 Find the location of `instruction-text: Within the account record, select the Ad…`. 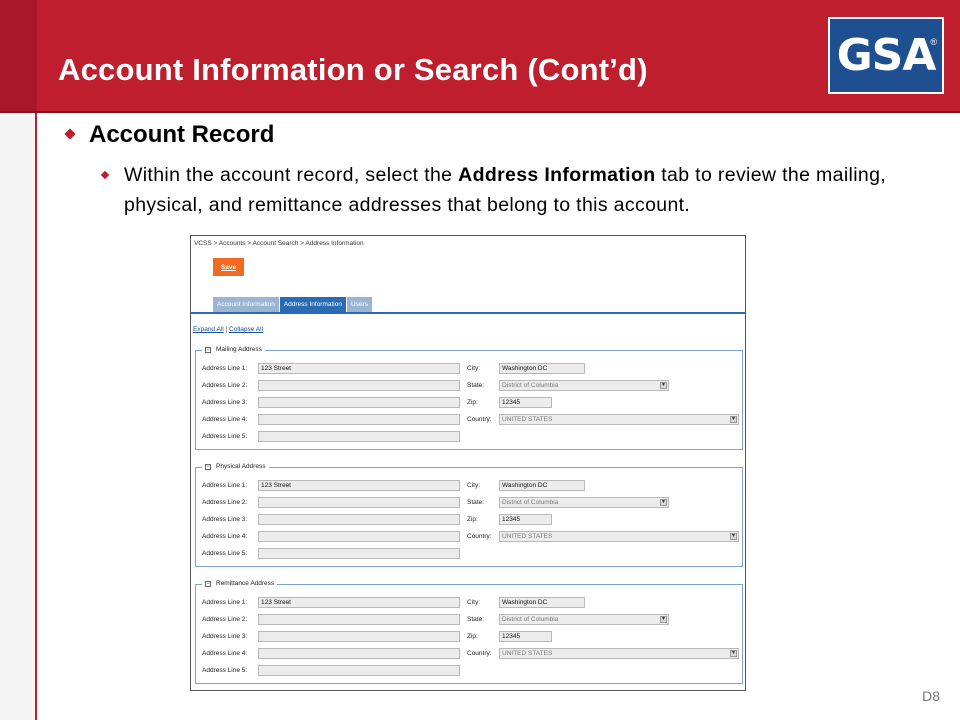

instruction-text: Within the account record, select the Ad… is located at coordinates (534, 190).